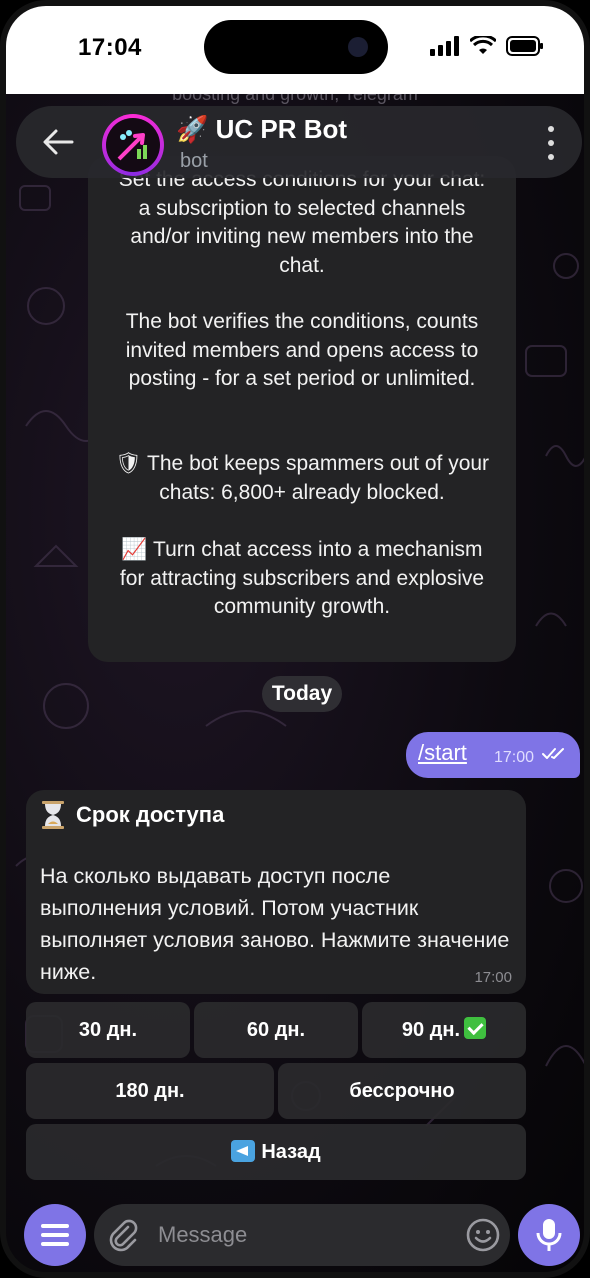 The height and width of the screenshot is (1278, 590). What do you see at coordinates (276, 1152) in the screenshot?
I see `back-keyboard-button: Назад` at bounding box center [276, 1152].